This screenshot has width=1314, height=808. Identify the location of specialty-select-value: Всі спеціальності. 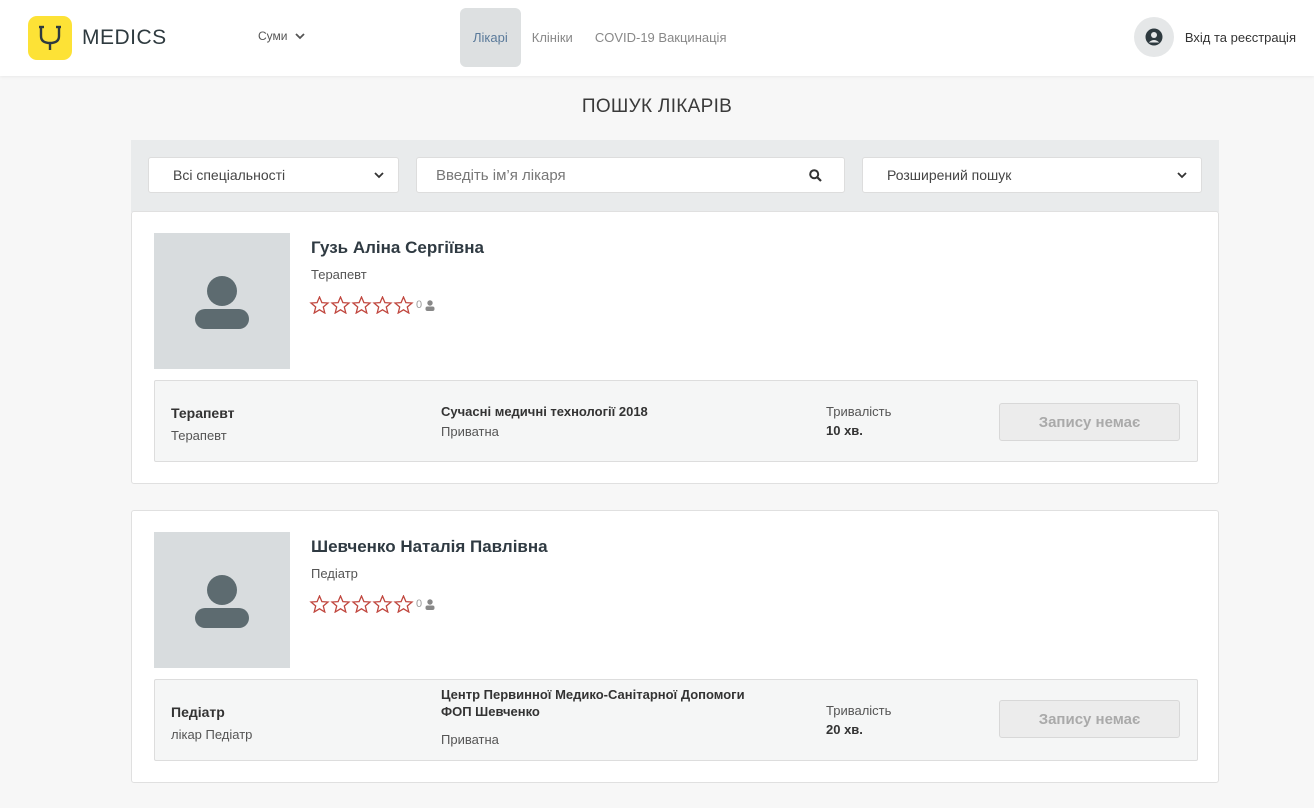
(229, 175).